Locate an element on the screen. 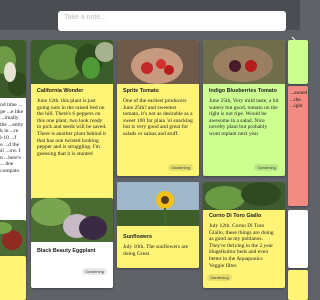 This screenshot has width=320, height=300. note-body: ...anned ...the ...ight is located at coordinates (299, 100).